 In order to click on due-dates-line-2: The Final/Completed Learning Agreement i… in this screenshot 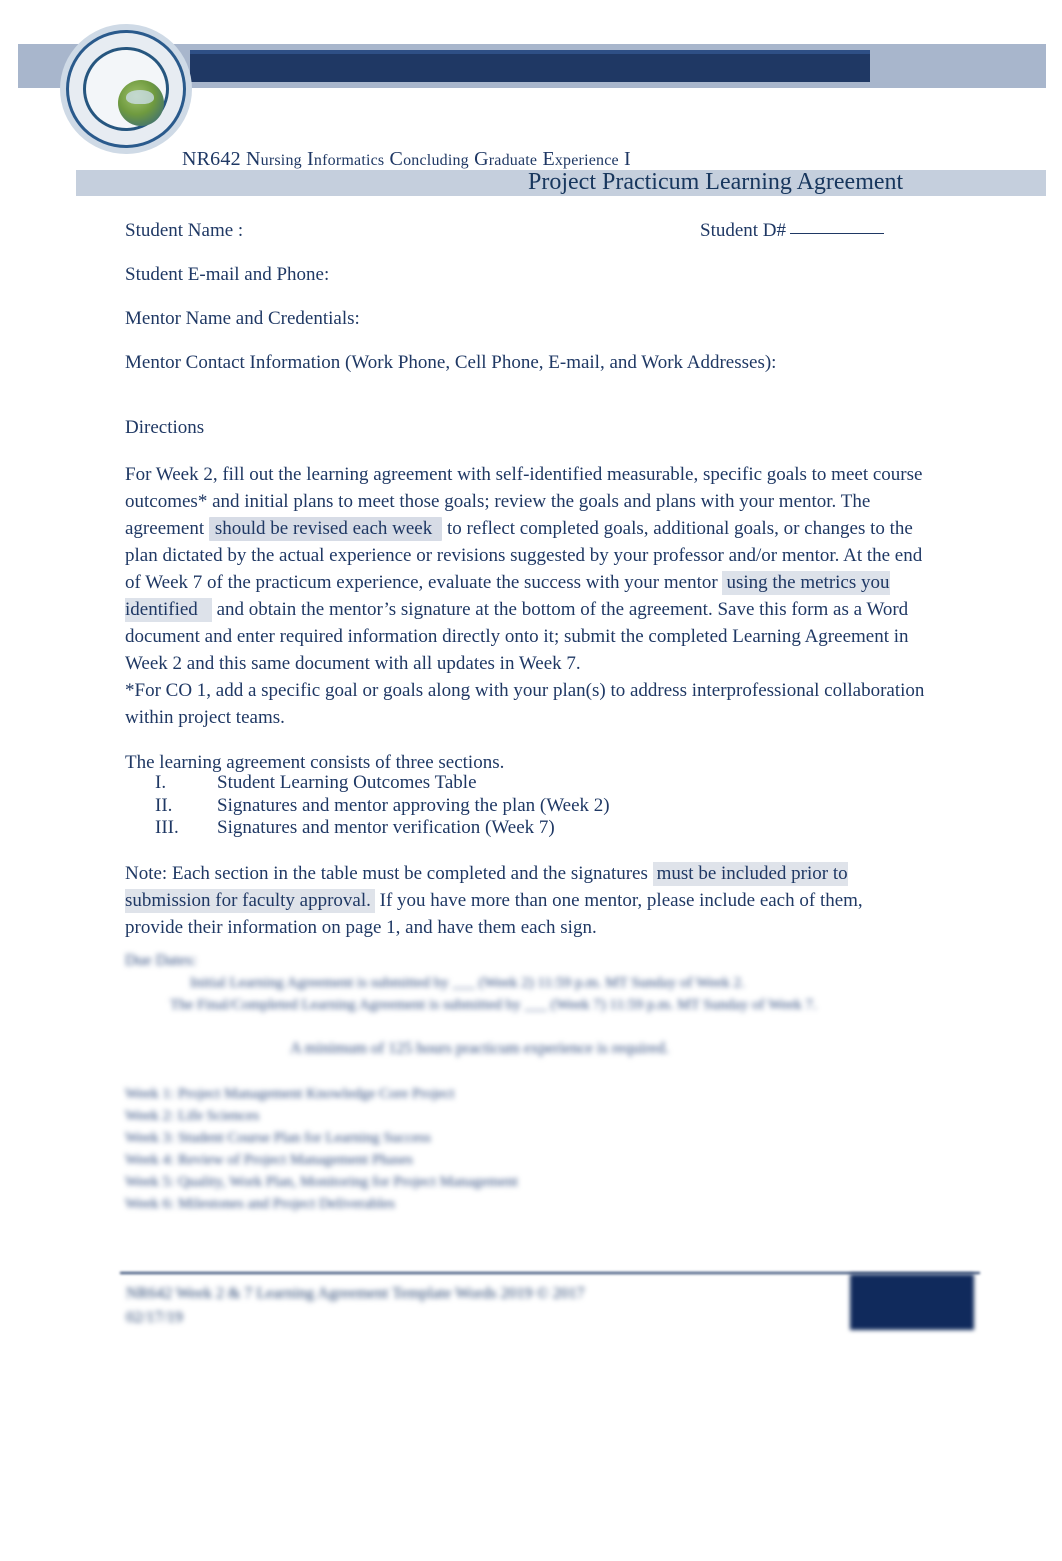, I will do `click(493, 1005)`.